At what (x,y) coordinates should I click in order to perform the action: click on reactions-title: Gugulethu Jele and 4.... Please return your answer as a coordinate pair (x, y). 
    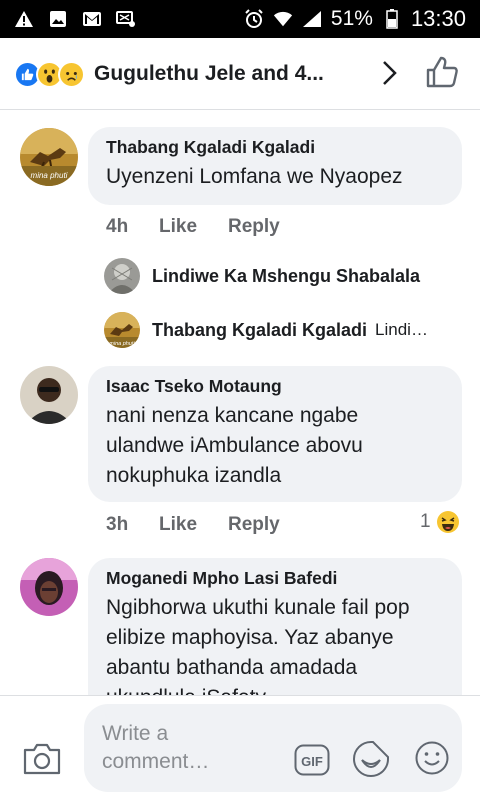
    Looking at the image, I should click on (209, 74).